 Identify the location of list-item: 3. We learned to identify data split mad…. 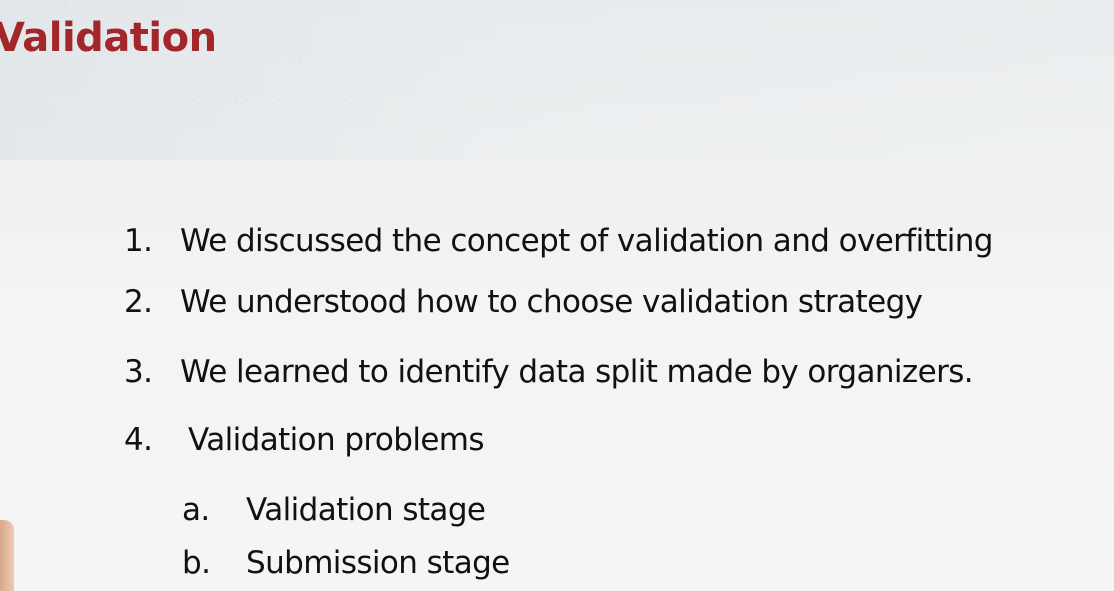
(549, 372).